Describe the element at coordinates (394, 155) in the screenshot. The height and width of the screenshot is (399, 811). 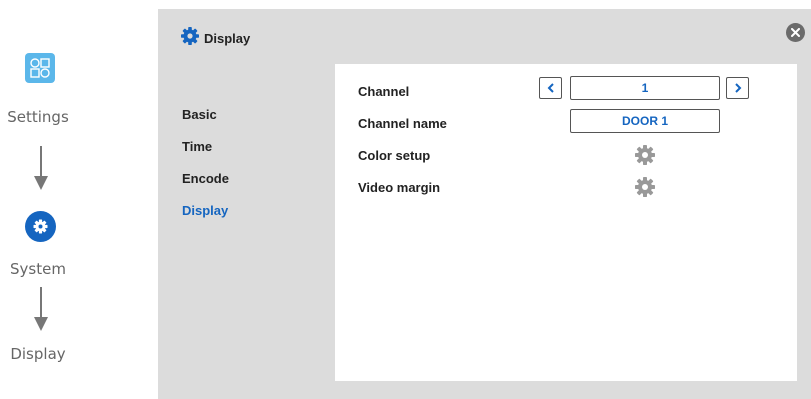
I see `color-setup-label: Color setup` at that location.